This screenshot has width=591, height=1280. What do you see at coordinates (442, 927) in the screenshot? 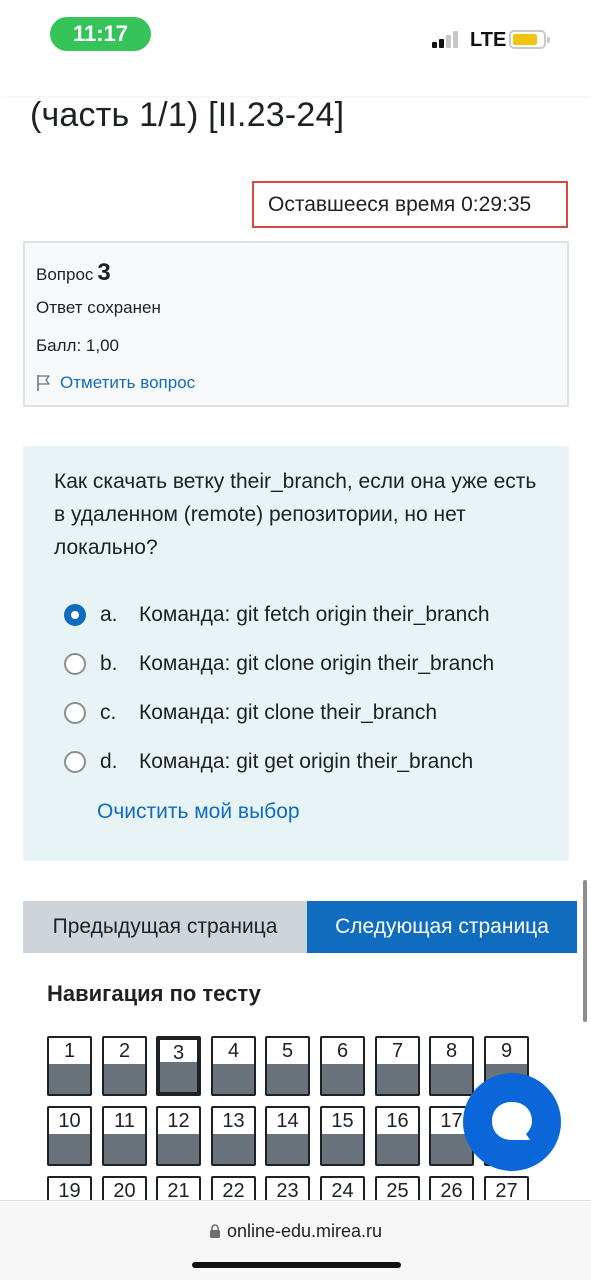
I see `next-page-button: Следующая страница` at bounding box center [442, 927].